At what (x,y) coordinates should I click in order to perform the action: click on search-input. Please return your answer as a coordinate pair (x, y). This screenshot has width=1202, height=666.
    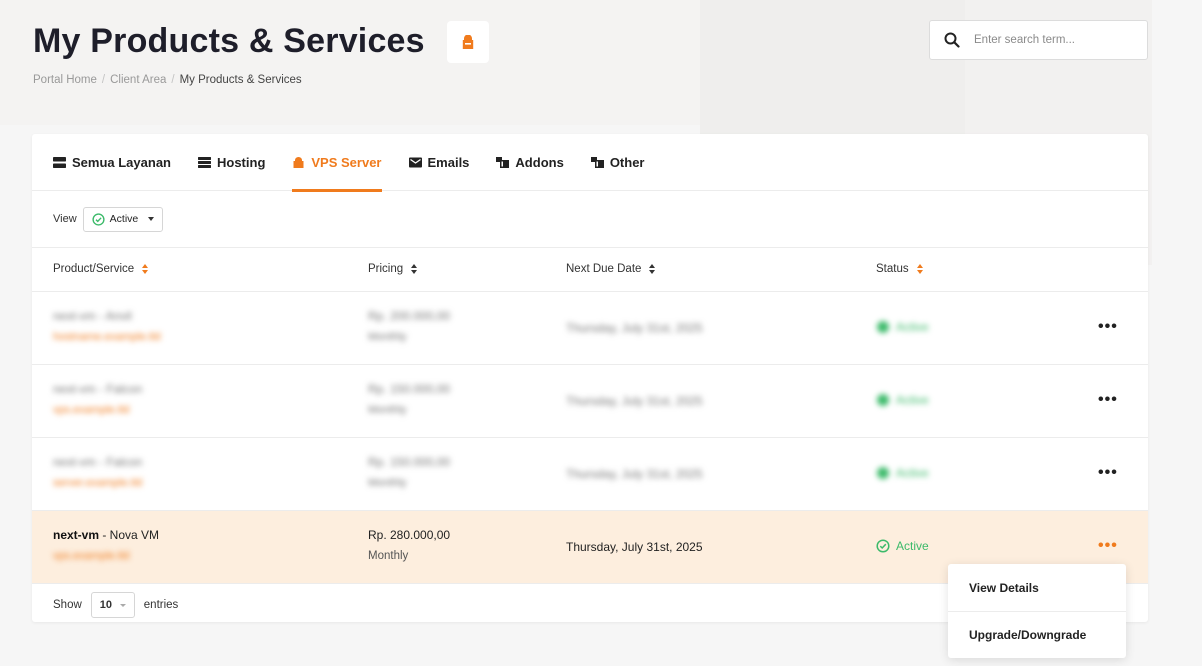
    Looking at the image, I should click on (1054, 40).